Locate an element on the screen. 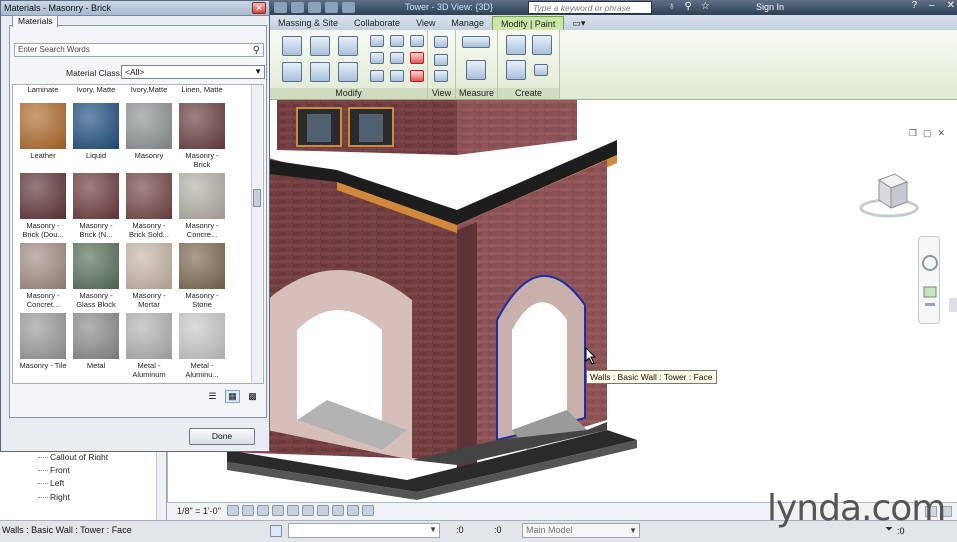 Image resolution: width=957 pixels, height=542 pixels. close-view-icon: ✕ is located at coordinates (941, 133).